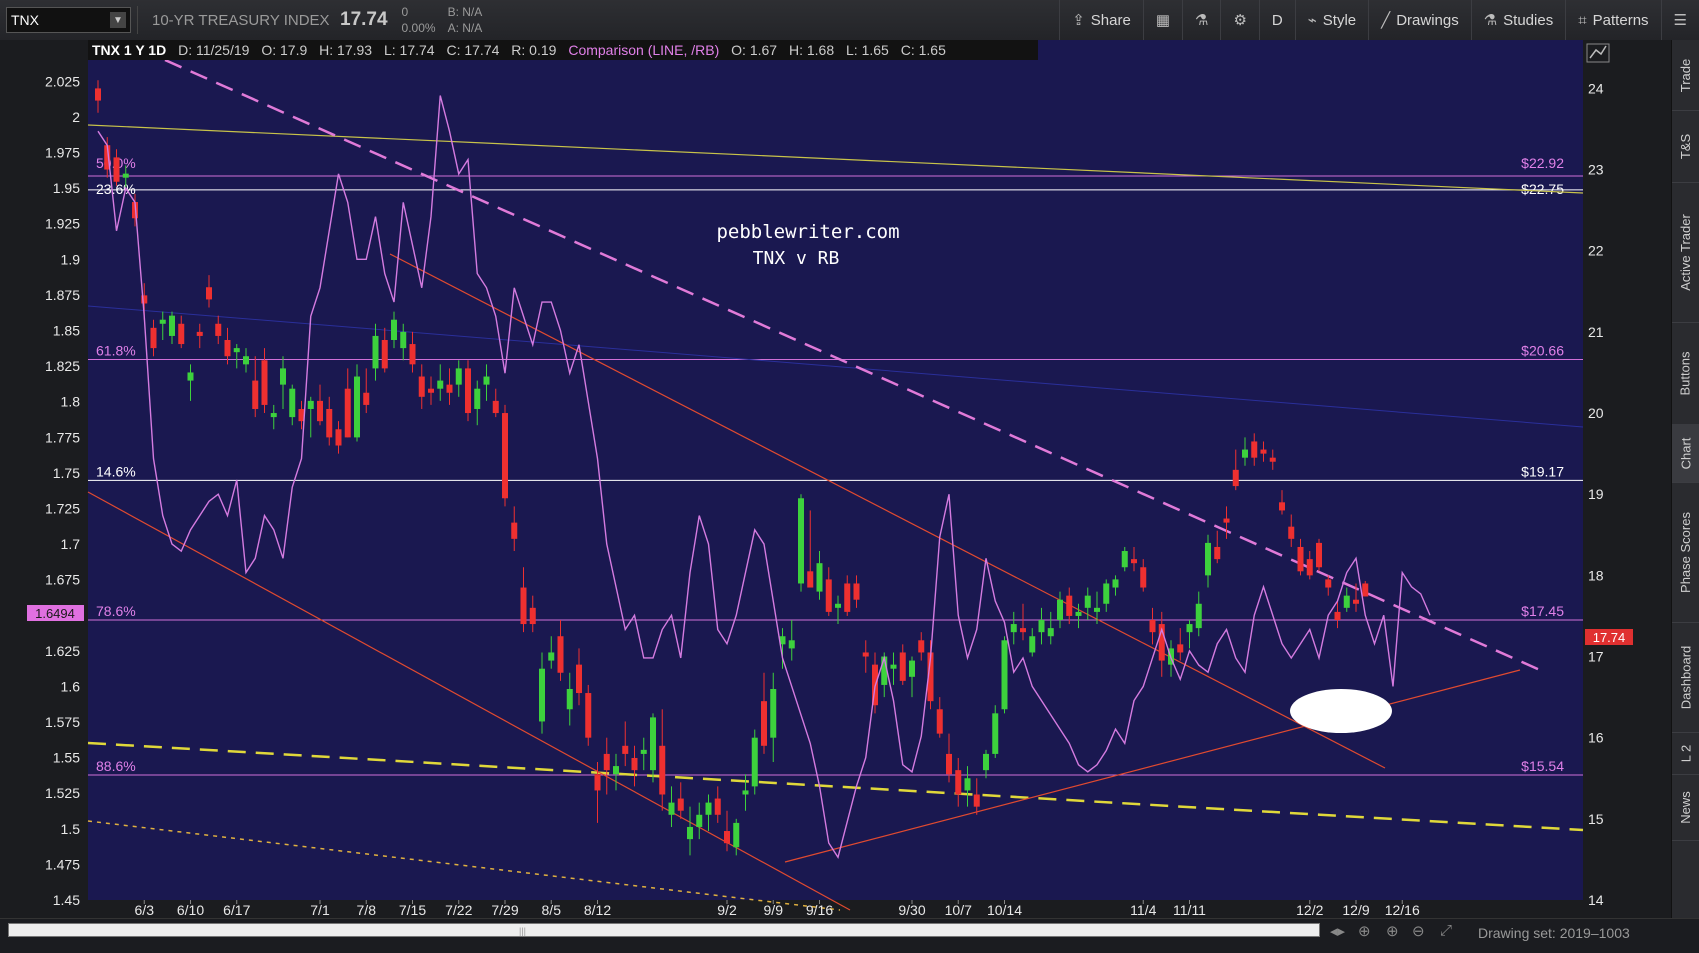 This screenshot has width=1699, height=953. Describe the element at coordinates (1337, 931) in the screenshot. I see `pan-icon: ◂▸` at that location.